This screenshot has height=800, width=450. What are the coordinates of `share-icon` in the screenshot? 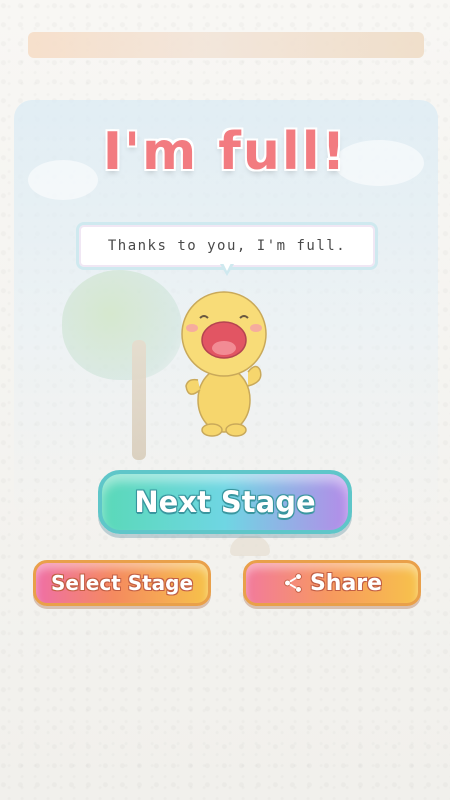 It's located at (293, 583).